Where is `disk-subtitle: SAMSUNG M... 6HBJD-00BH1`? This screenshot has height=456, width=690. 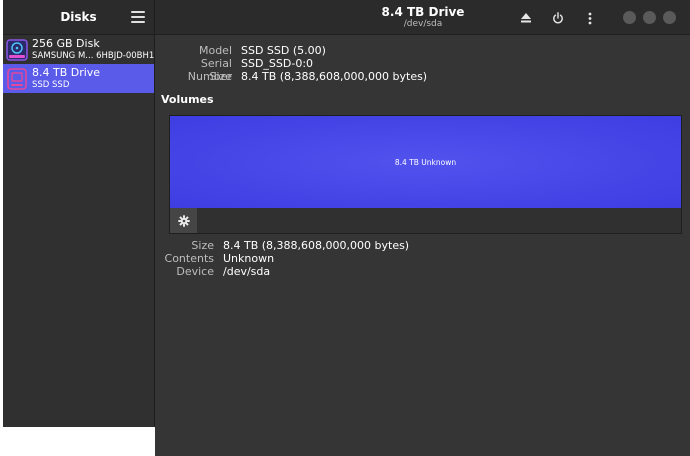 disk-subtitle: SAMSUNG M... 6HBJD-00BH1 is located at coordinates (93, 55).